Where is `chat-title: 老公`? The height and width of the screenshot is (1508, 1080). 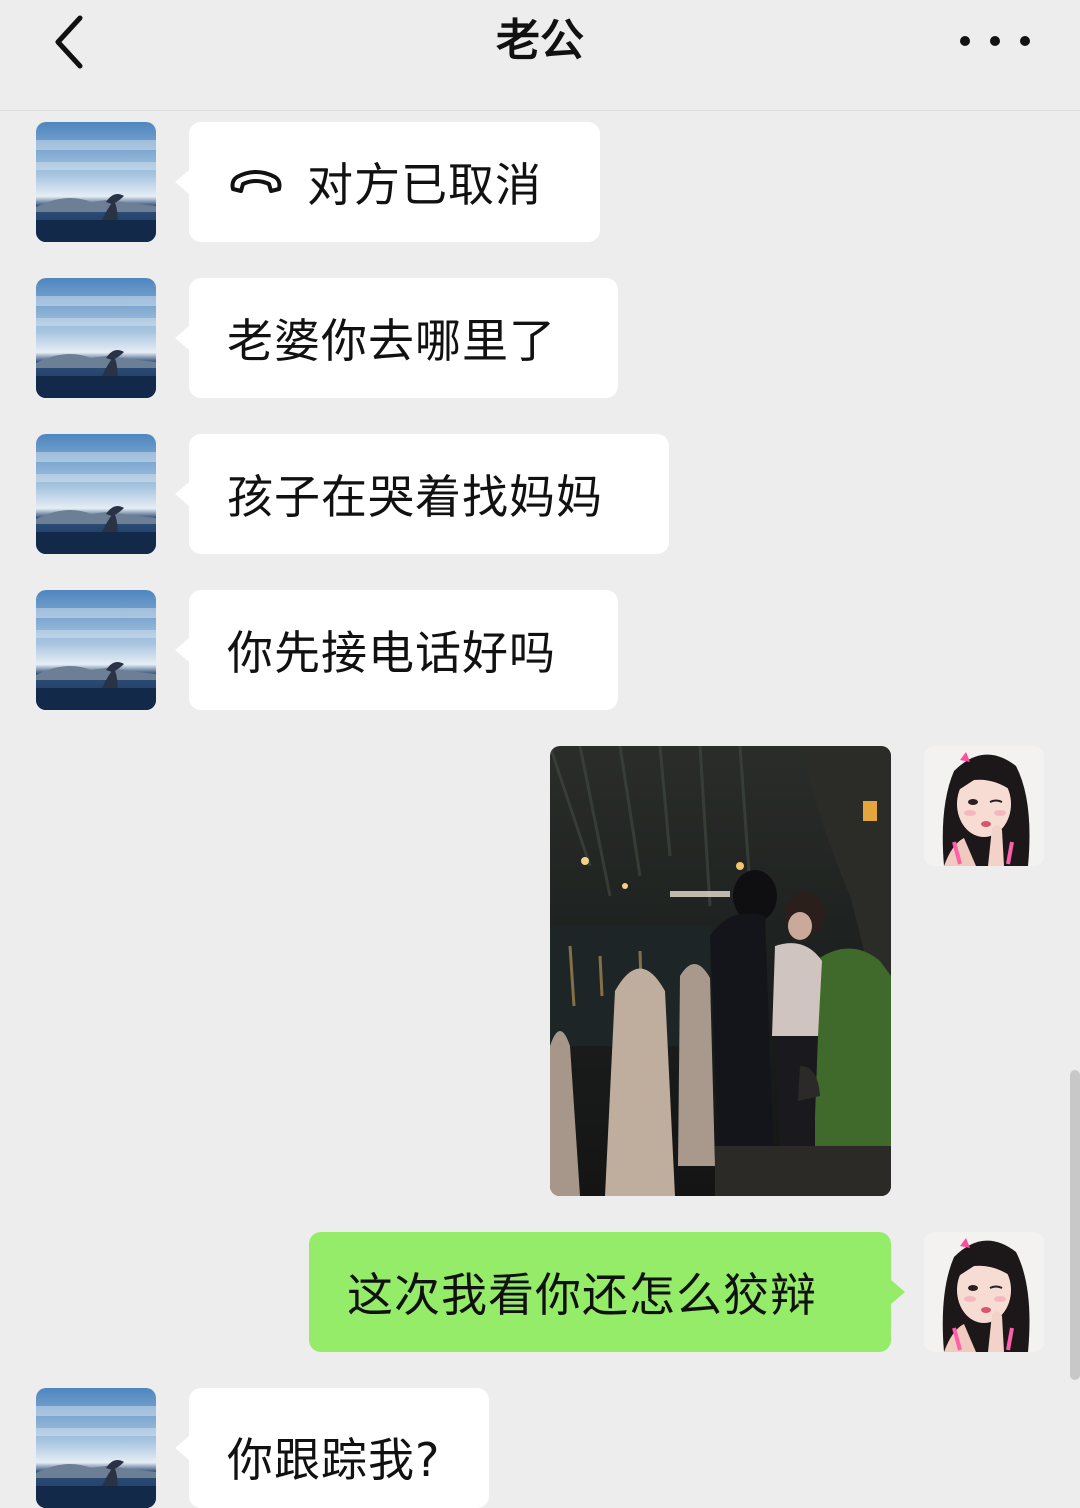
chat-title: 老公 is located at coordinates (540, 40).